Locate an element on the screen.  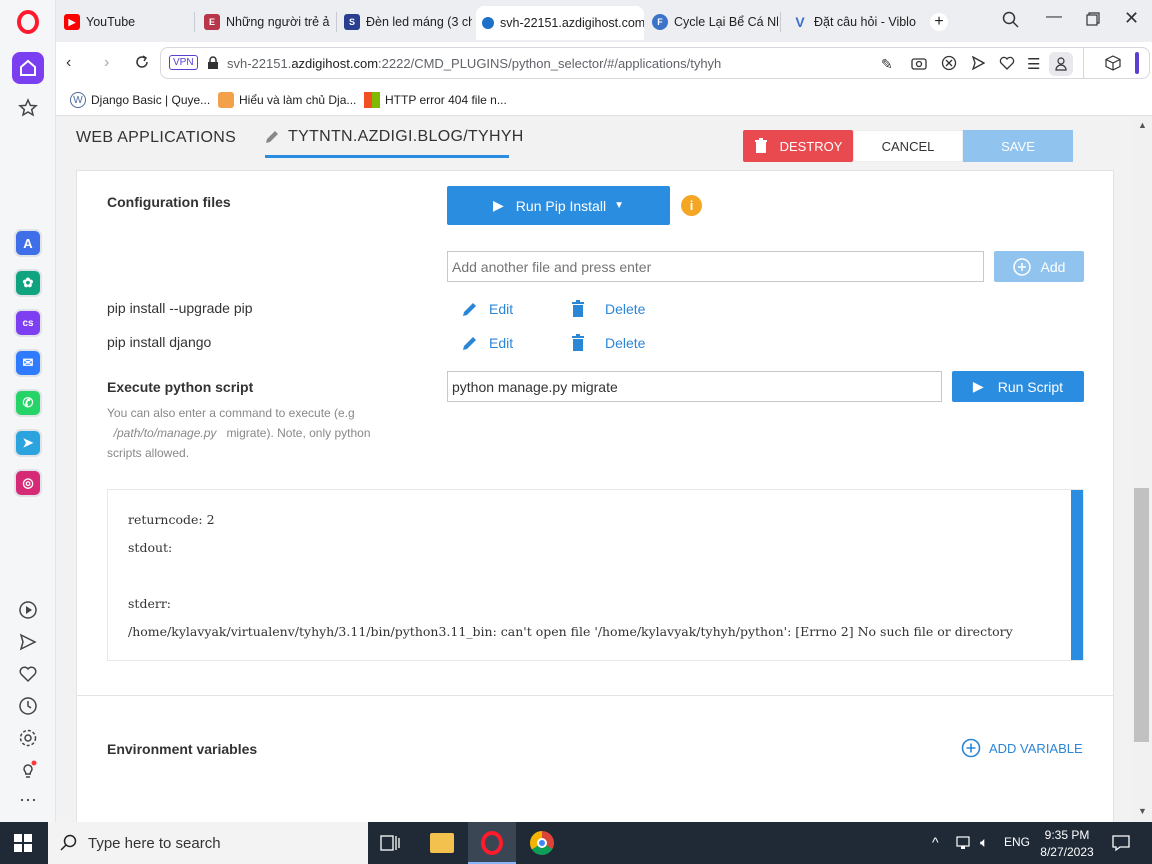
caret-down-icon: ▼ is located at coordinates (619, 205).